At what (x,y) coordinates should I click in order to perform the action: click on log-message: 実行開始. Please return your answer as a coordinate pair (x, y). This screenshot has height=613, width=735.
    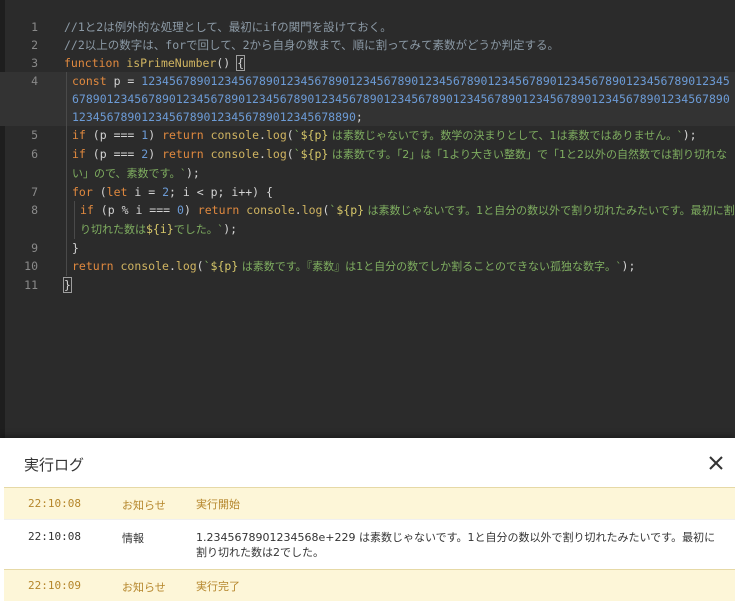
    Looking at the image, I should click on (218, 504).